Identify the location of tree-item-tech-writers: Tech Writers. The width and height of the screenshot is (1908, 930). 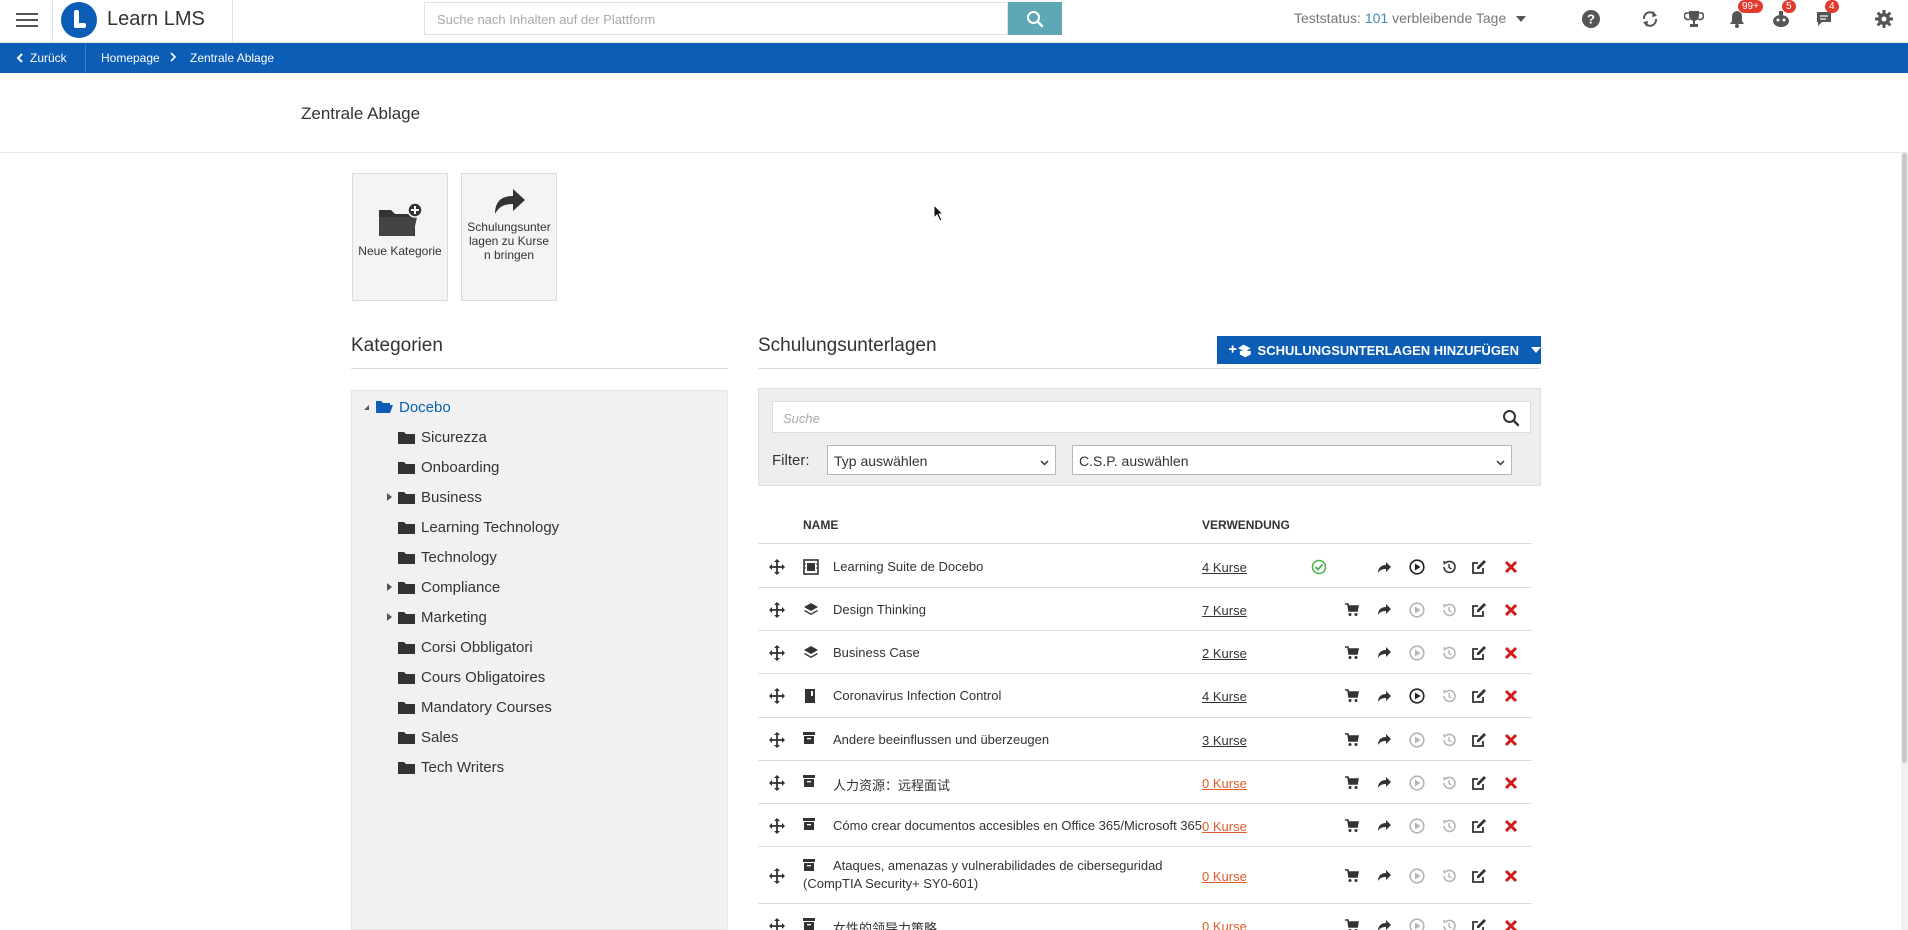
(444, 767).